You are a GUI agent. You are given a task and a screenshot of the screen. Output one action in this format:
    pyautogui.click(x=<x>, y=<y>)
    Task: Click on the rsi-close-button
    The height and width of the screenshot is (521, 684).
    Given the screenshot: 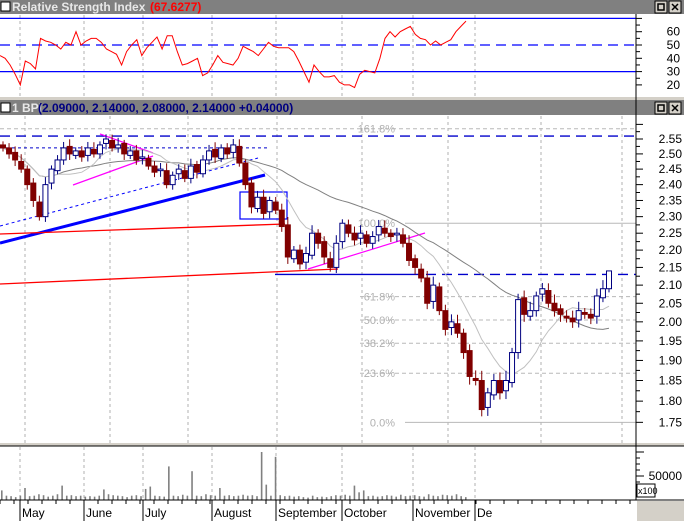 What is the action you would take?
    pyautogui.click(x=675, y=7)
    